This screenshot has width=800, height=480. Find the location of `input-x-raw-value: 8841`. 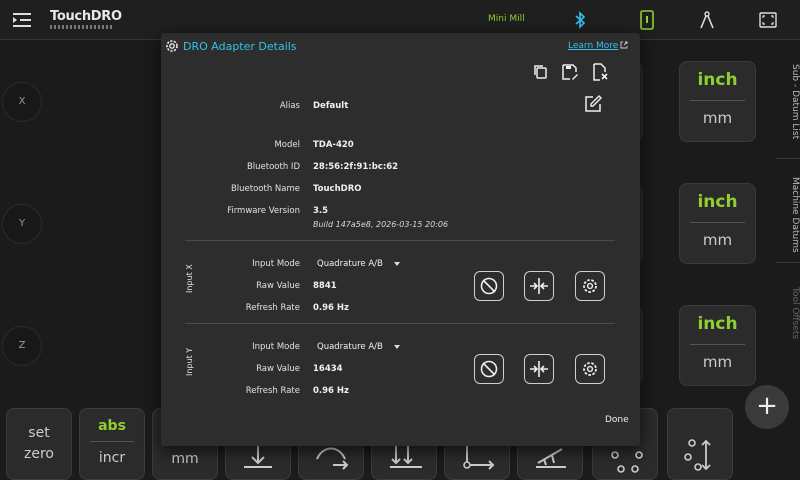

input-x-raw-value: 8841 is located at coordinates (325, 286).